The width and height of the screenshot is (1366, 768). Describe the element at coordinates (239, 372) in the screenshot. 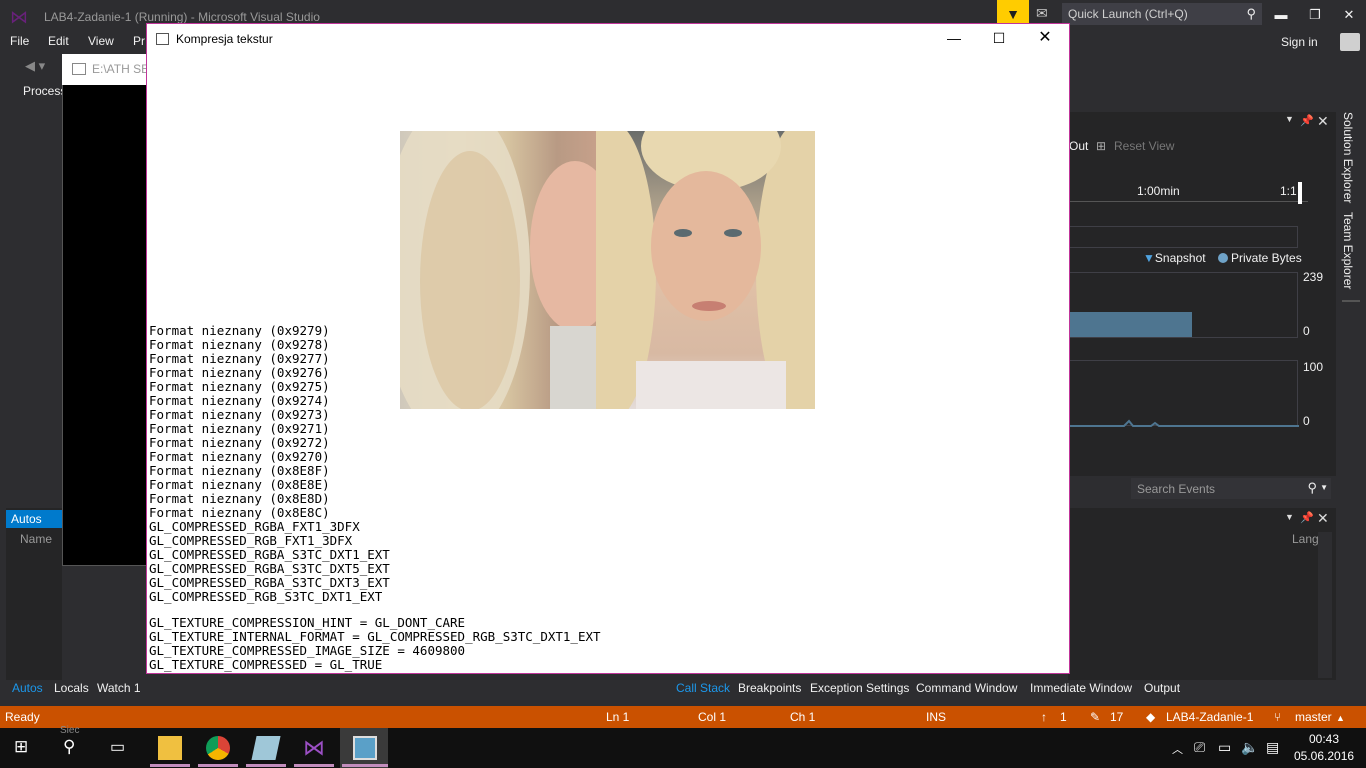

I see `format-line: Format nieznany (0x9276)` at that location.